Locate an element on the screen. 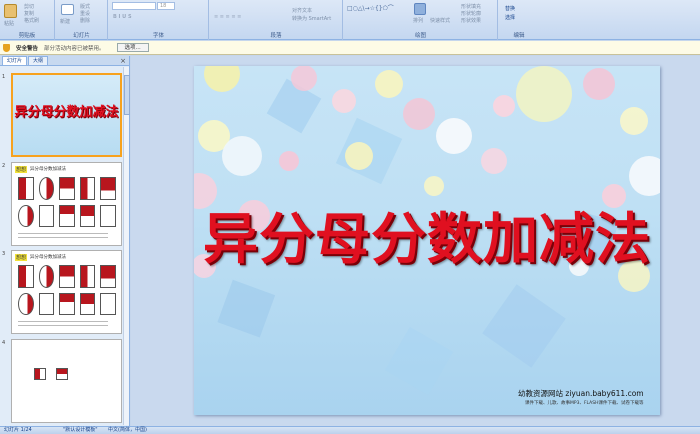 This screenshot has width=700, height=434. slide-number: 3 is located at coordinates (4, 254).